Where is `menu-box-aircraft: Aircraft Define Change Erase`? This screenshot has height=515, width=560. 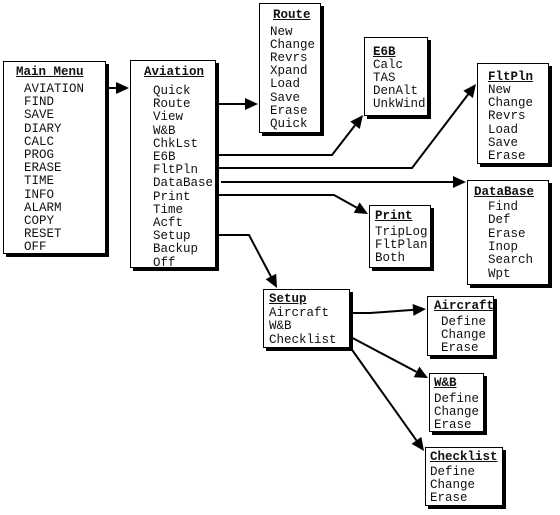 menu-box-aircraft: Aircraft Define Change Erase is located at coordinates (460, 326).